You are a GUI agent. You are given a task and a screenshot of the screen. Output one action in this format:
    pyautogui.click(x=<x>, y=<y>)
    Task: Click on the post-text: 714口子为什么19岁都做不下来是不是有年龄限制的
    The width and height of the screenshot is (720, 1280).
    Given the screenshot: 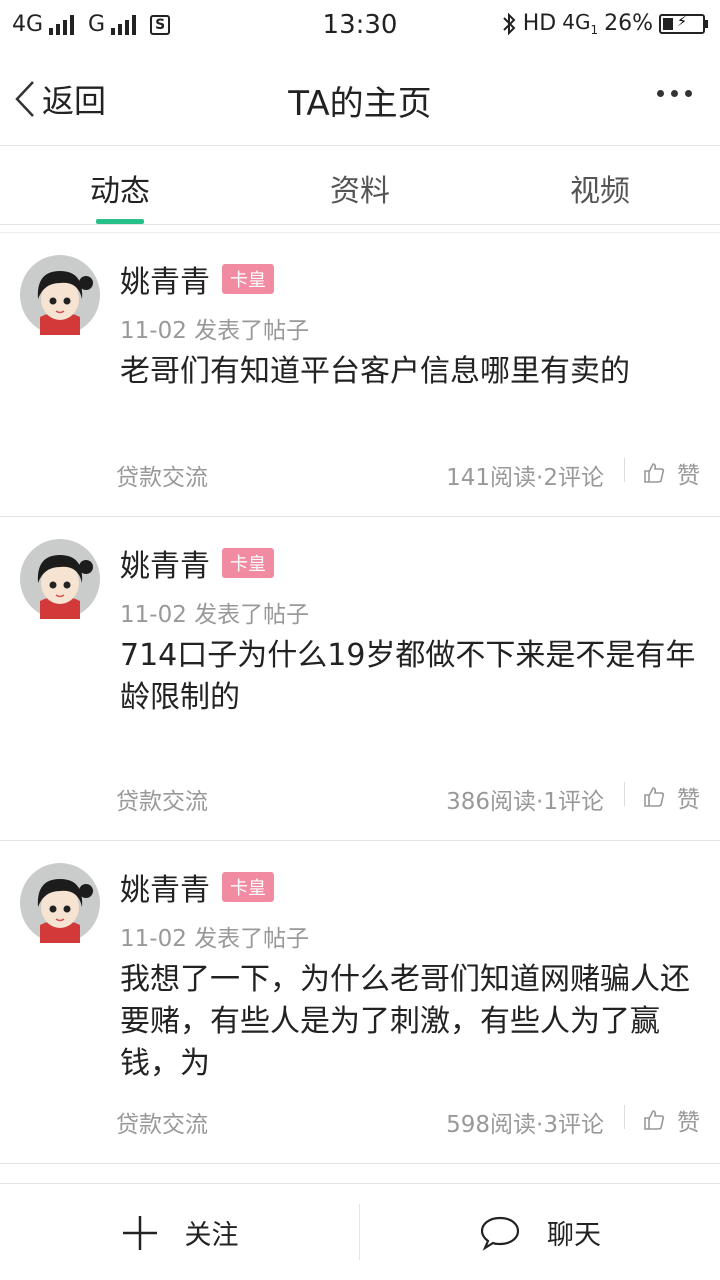 What is the action you would take?
    pyautogui.click(x=410, y=677)
    